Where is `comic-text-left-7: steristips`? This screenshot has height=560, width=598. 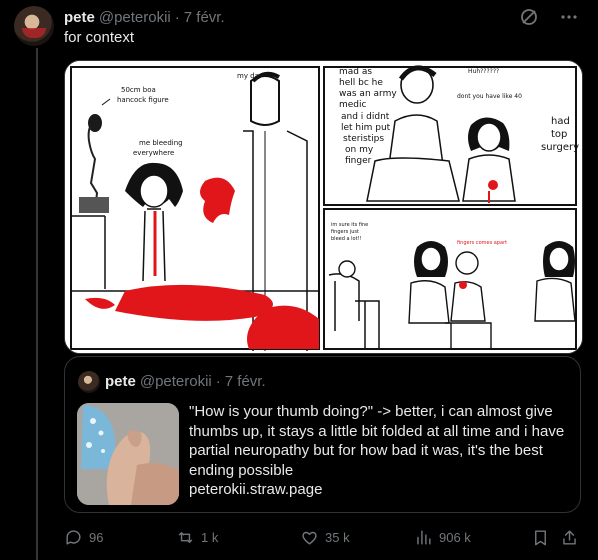
comic-text-left-7: steristips is located at coordinates (363, 139).